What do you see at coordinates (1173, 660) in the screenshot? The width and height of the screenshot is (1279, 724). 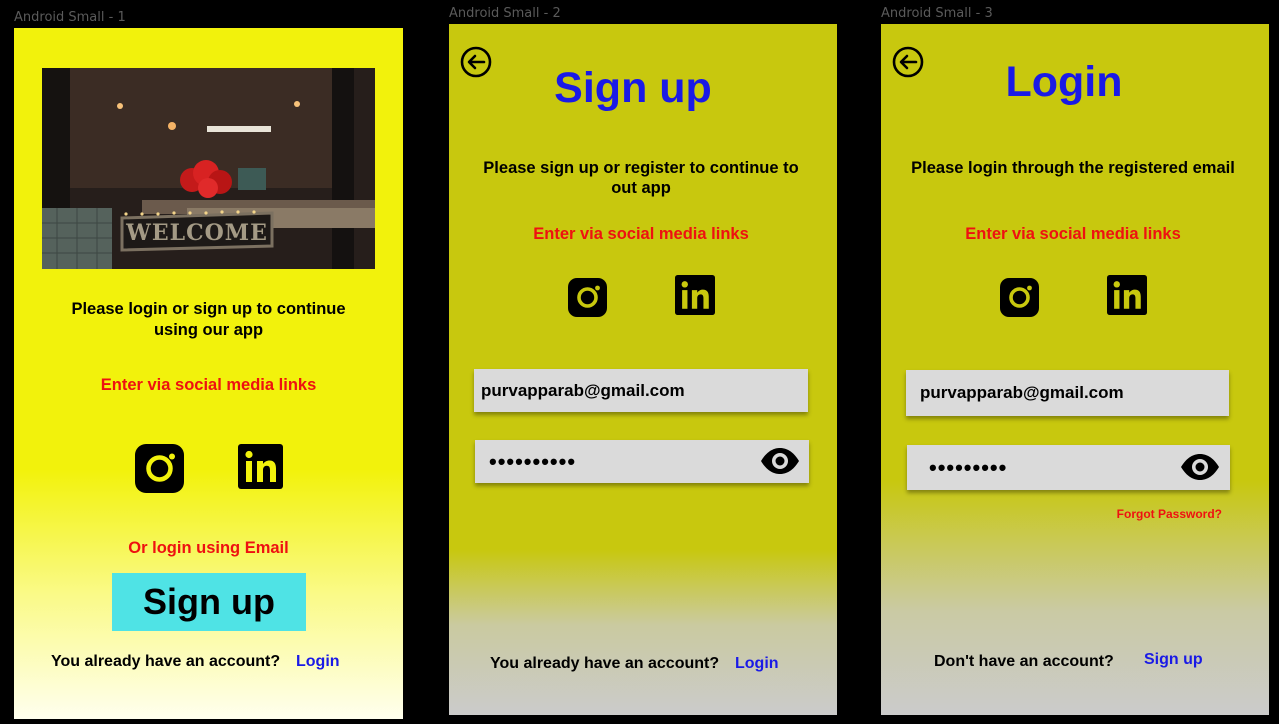 I see `signup-link: Sign up` at bounding box center [1173, 660].